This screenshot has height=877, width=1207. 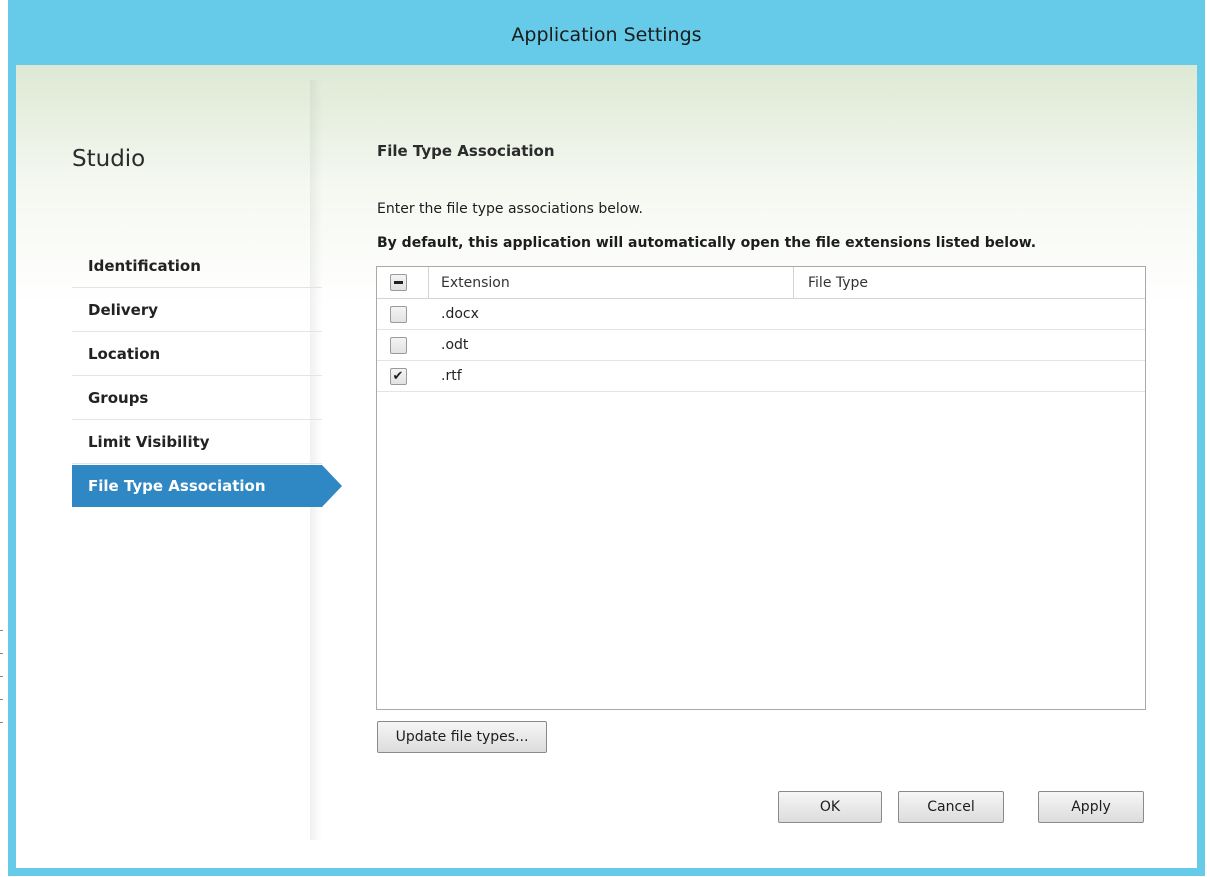 I want to click on apply-button: Apply, so click(x=1091, y=807).